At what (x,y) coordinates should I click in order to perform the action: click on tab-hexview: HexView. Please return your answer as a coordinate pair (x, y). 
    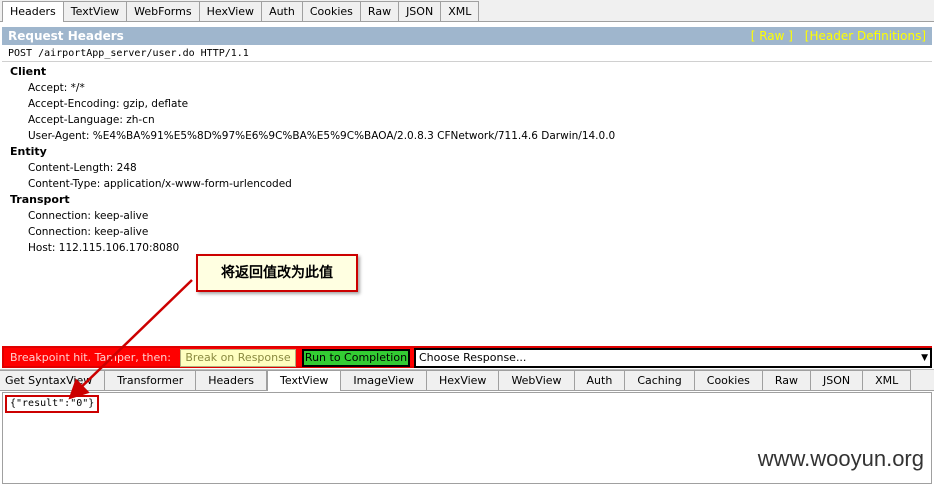
    Looking at the image, I should click on (231, 11).